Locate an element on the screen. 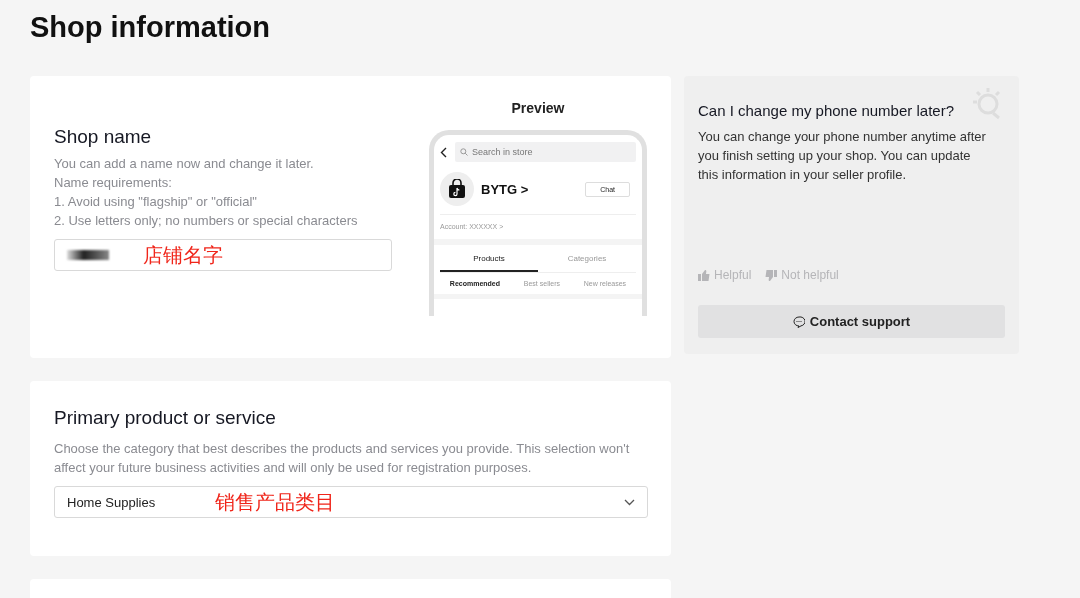  chat-bubble-icon is located at coordinates (798, 321).